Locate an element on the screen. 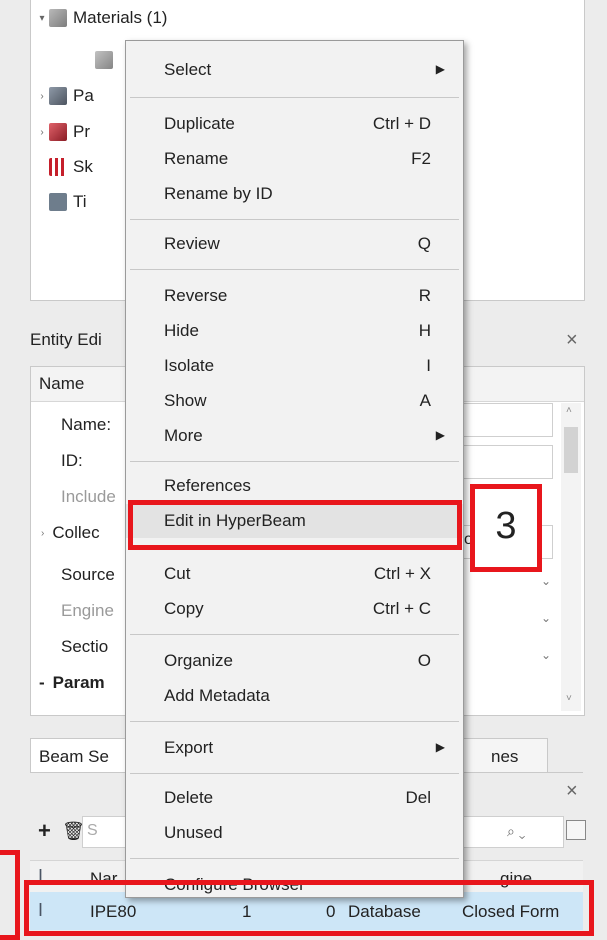 The width and height of the screenshot is (607, 940). tree-item-material is located at coordinates (107, 60).